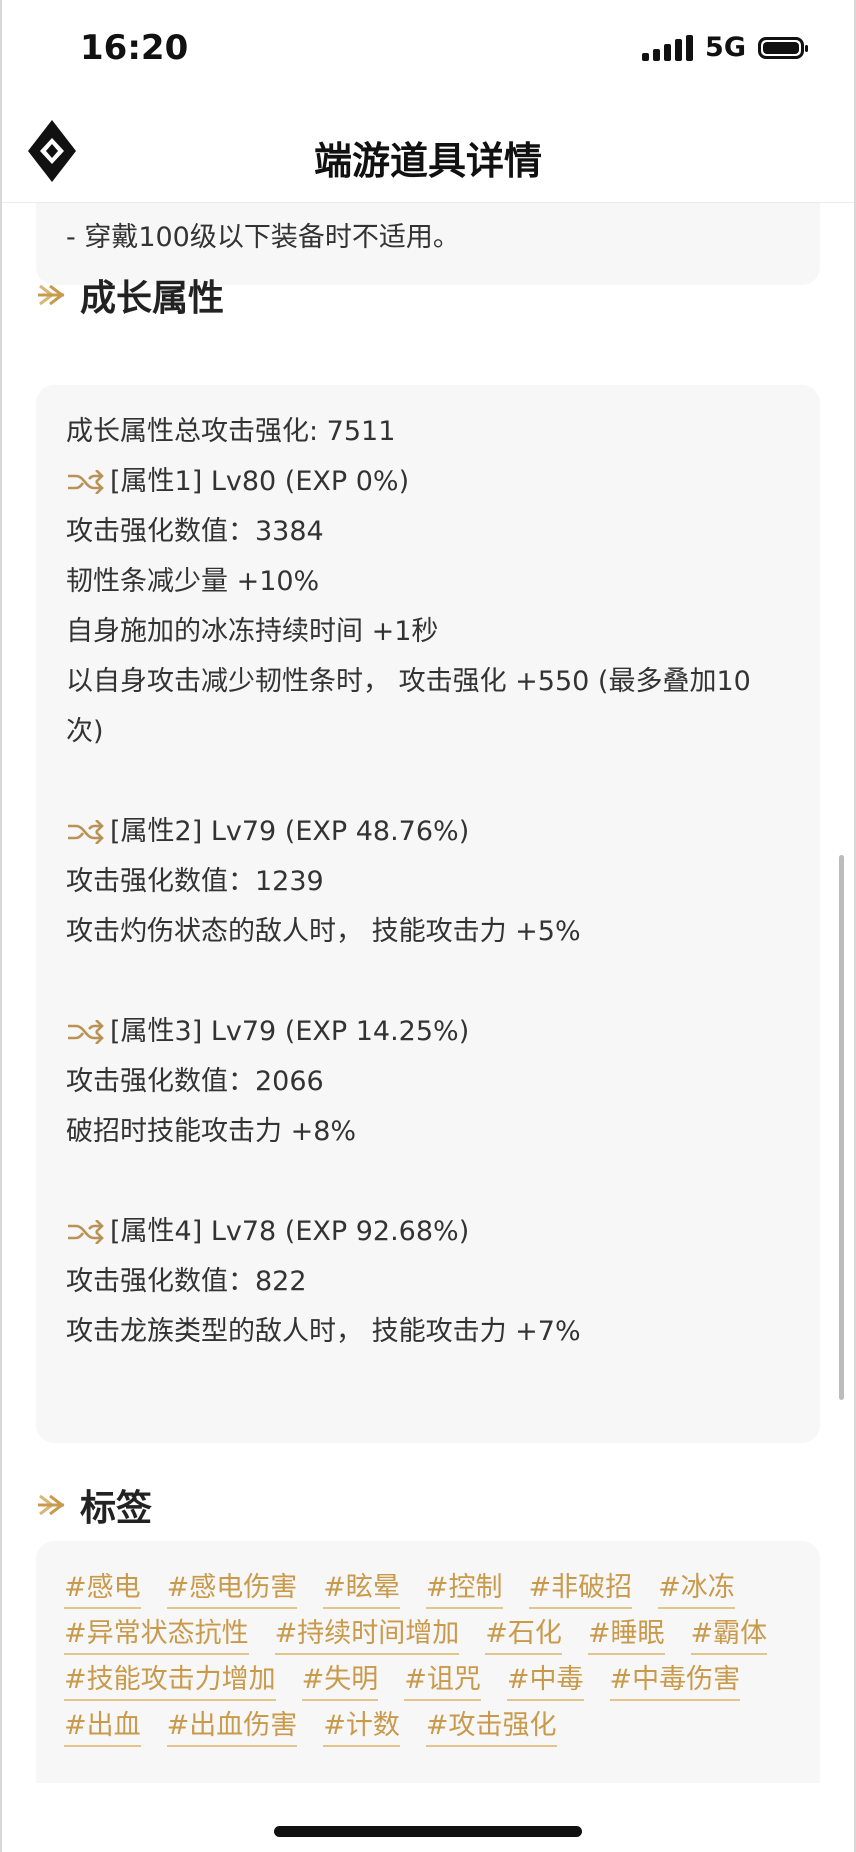 The image size is (856, 1852). Describe the element at coordinates (675, 1678) in the screenshot. I see `tag-item: #中毒伤害` at that location.